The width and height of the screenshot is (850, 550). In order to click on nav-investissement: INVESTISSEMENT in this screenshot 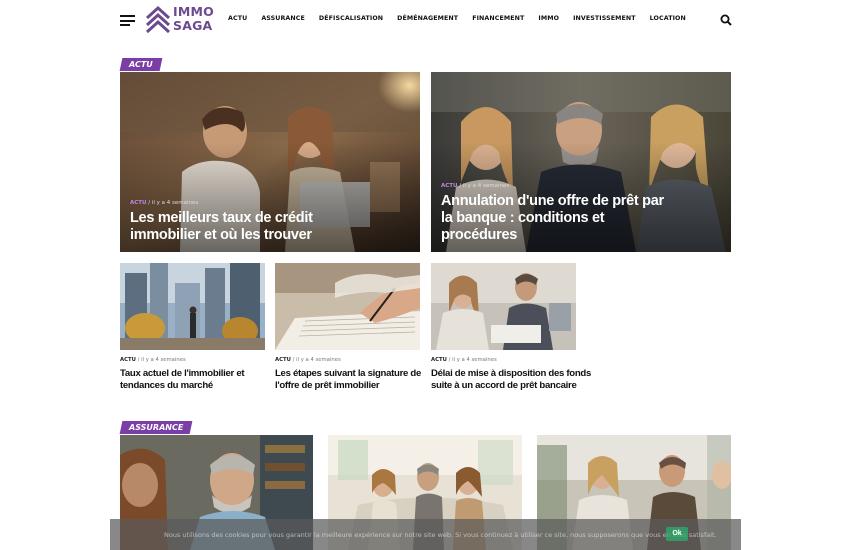, I will do `click(604, 18)`.